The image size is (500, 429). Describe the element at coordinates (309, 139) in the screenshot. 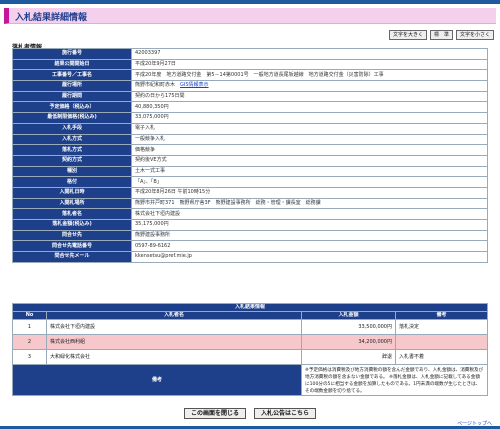

I see `info-value-cell: 一般競争入札` at that location.